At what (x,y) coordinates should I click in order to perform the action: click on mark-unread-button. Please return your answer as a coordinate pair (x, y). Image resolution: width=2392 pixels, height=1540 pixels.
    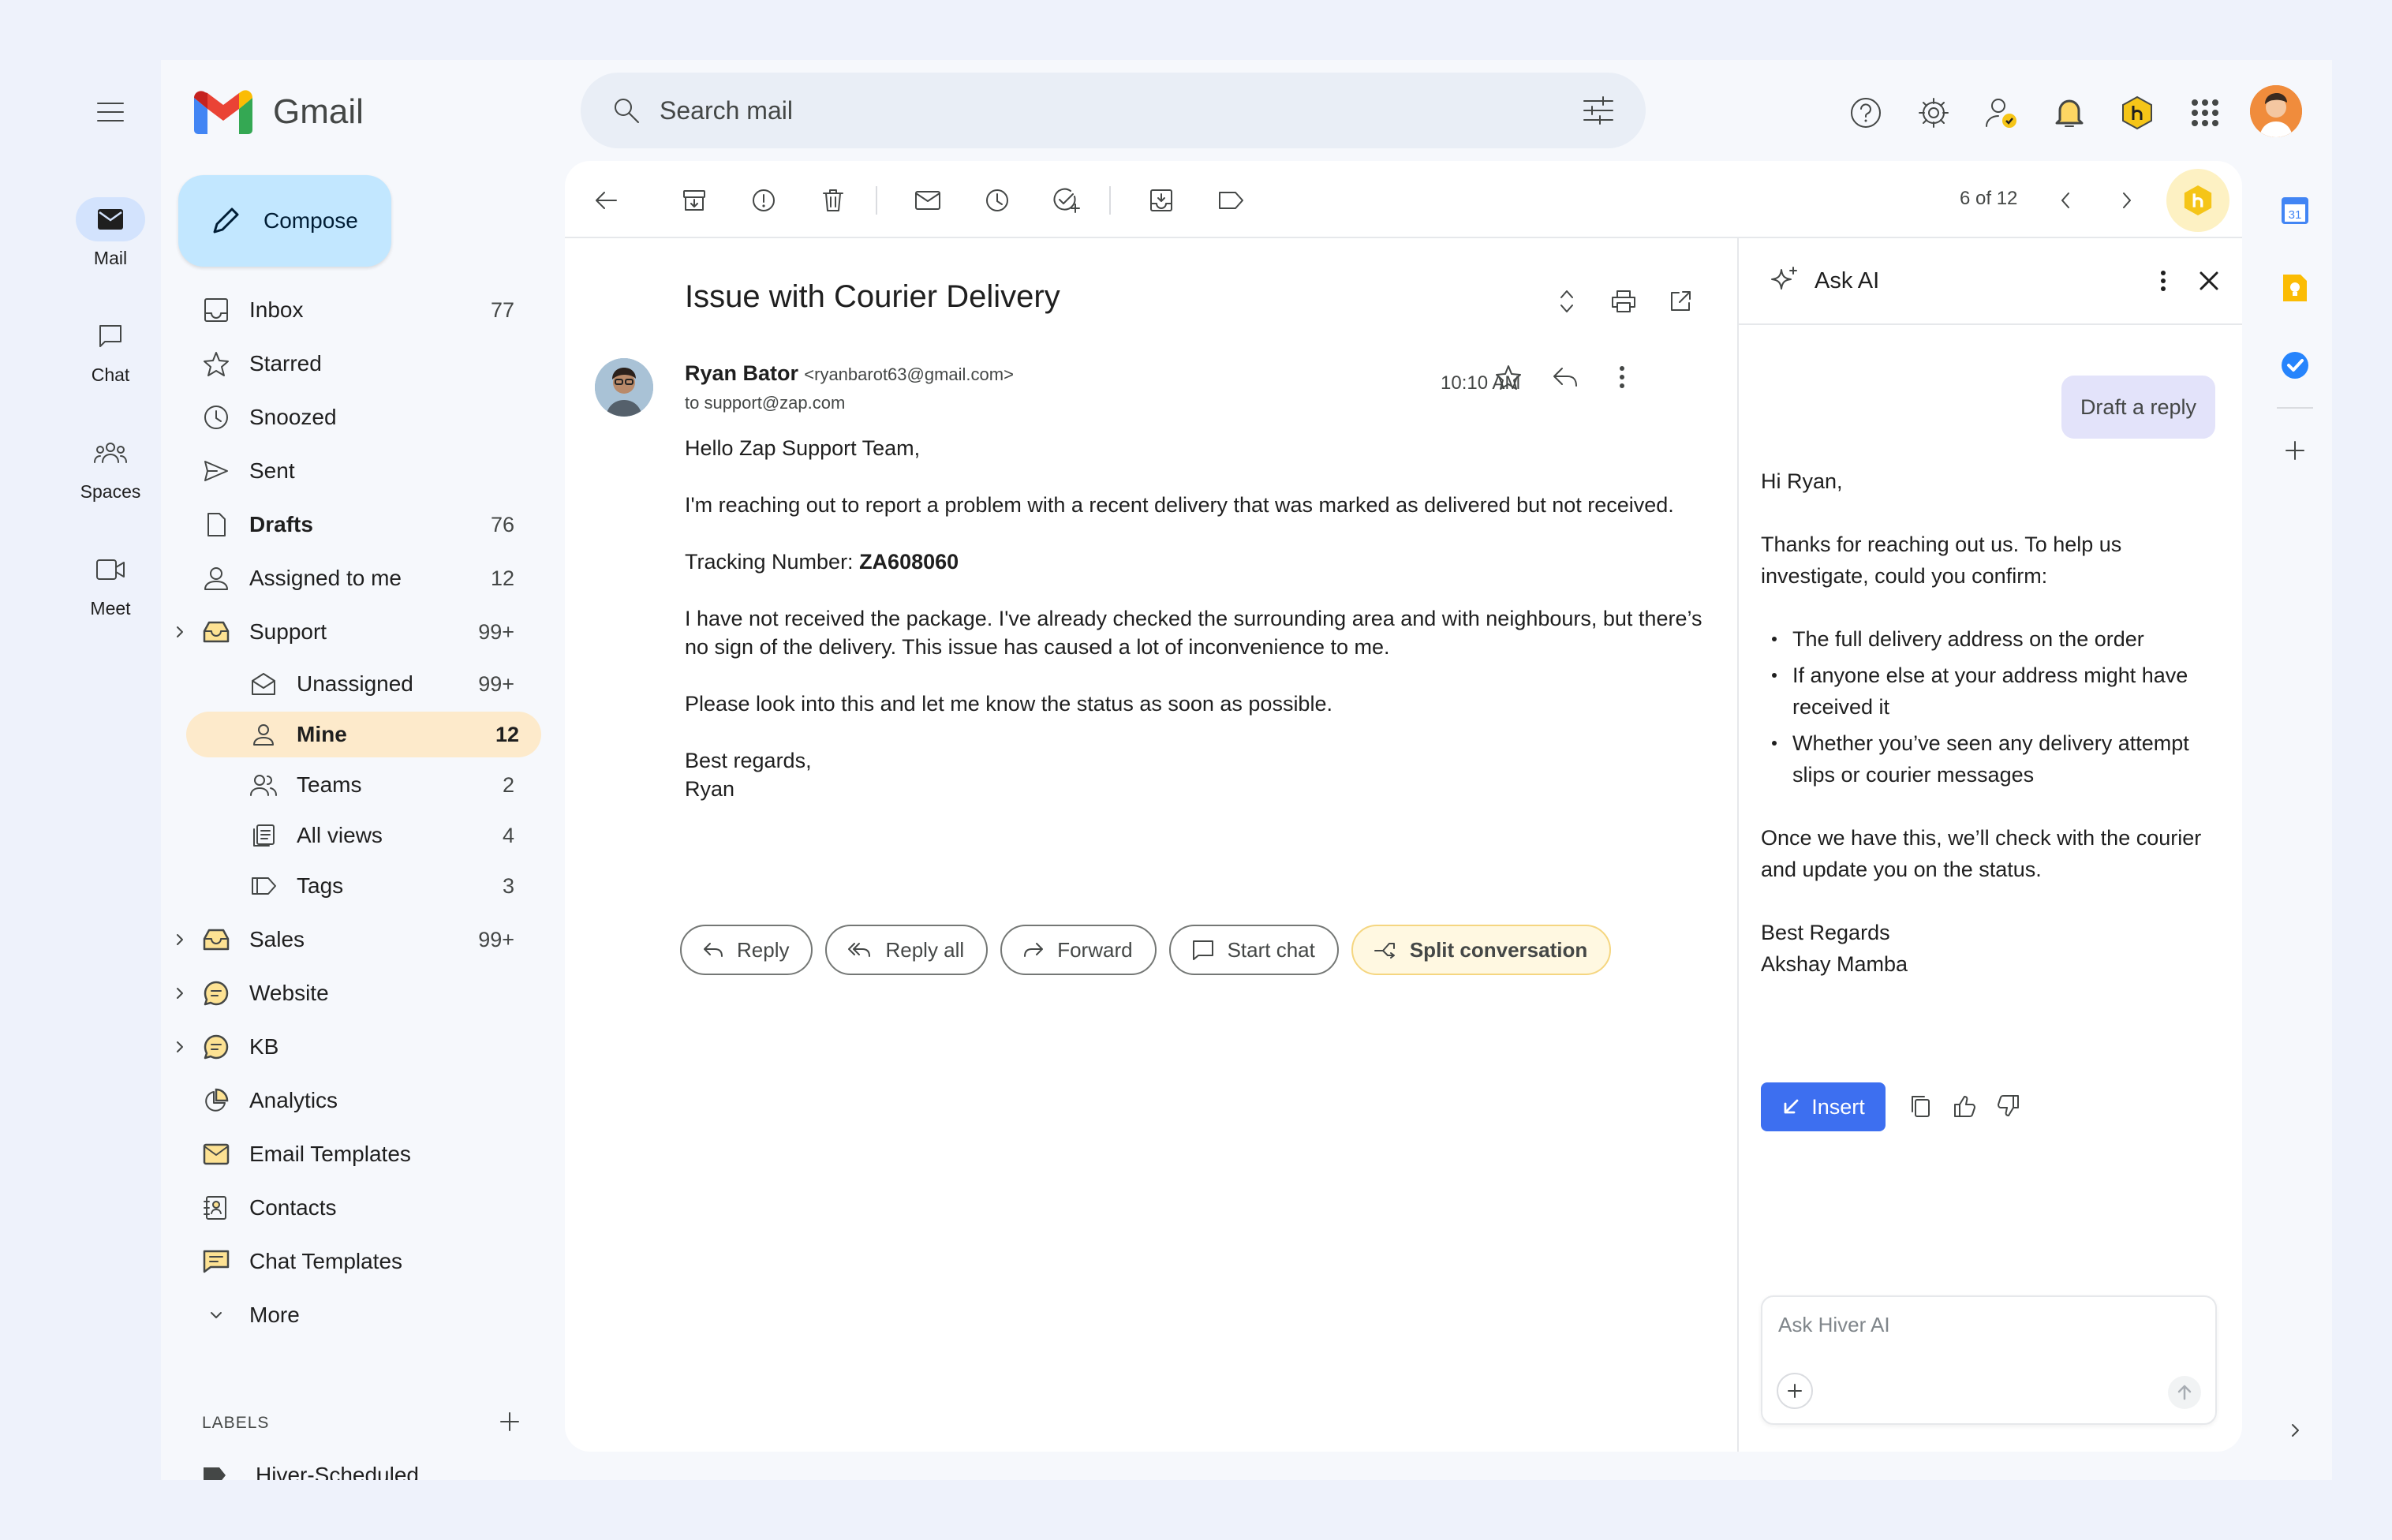
    Looking at the image, I should click on (928, 200).